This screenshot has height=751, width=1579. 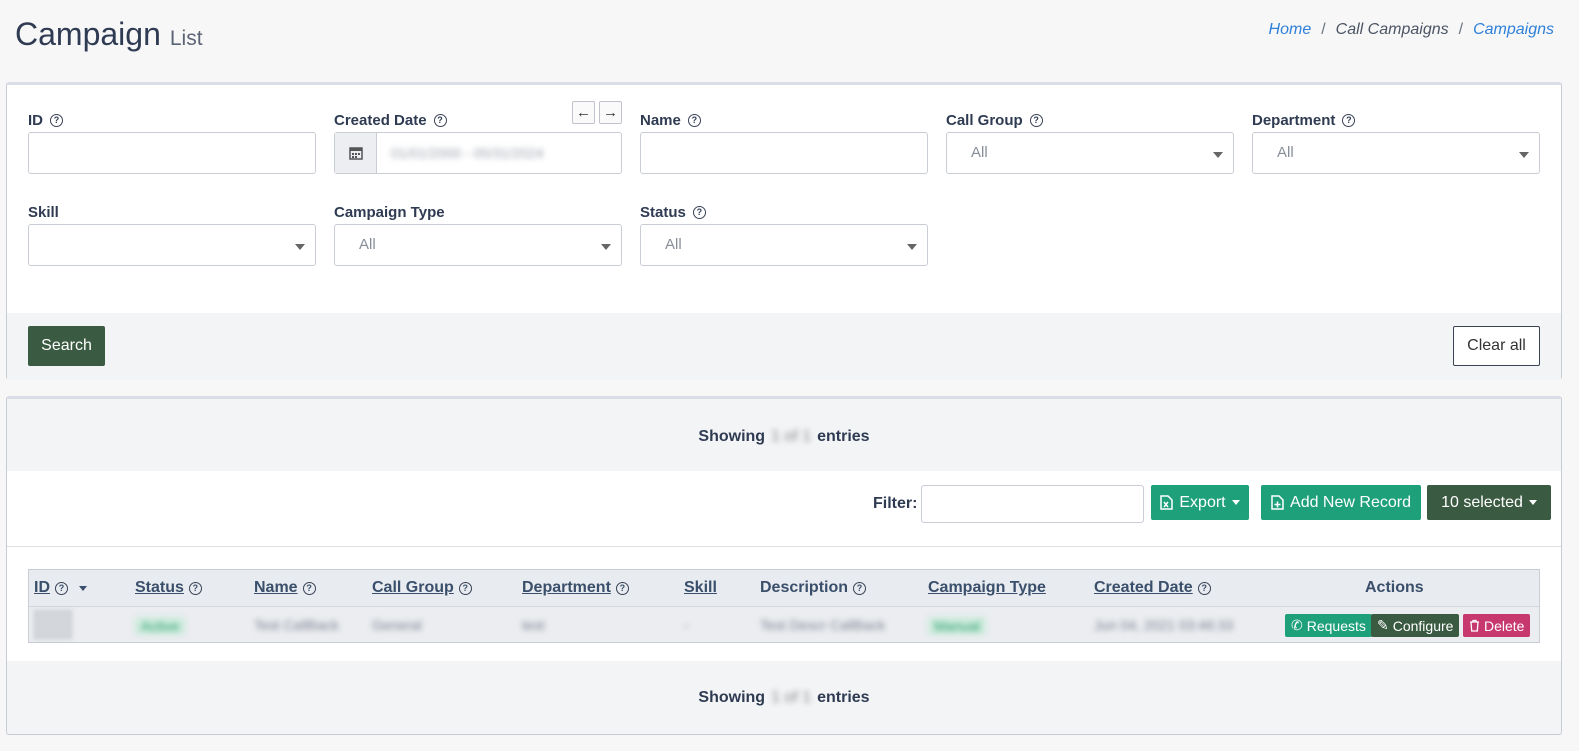 I want to click on column-description: Description?, so click(x=813, y=588).